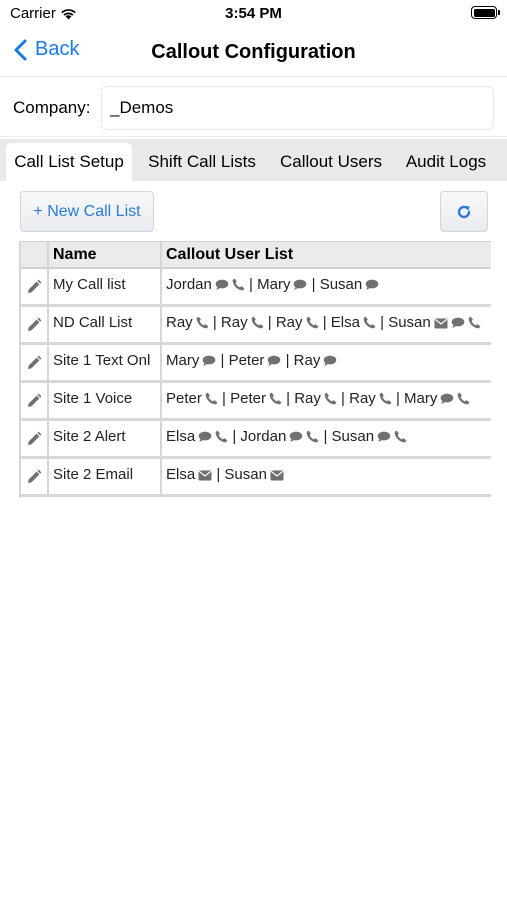 Image resolution: width=507 pixels, height=900 pixels. I want to click on tab-audit-logs: Audit Logs, so click(446, 162).